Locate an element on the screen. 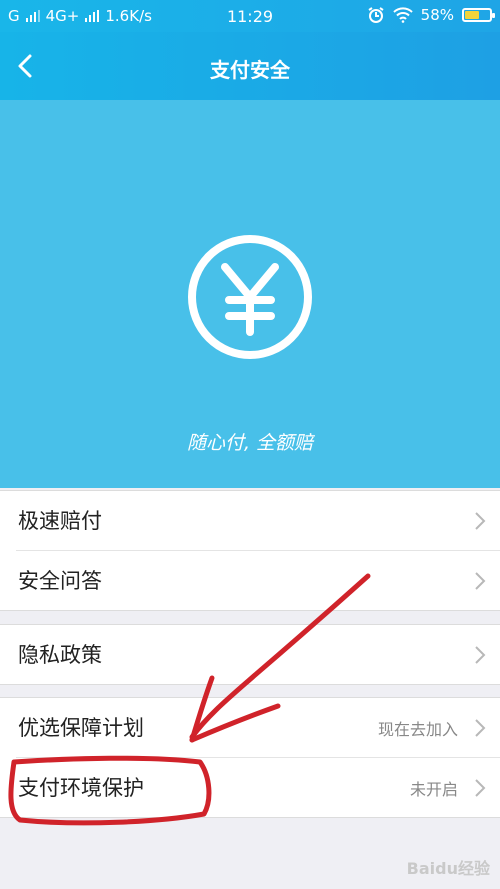 This screenshot has height=889, width=500. status-bar: G 4G+ 1.6K/s 11:29 58% is located at coordinates (250, 16).